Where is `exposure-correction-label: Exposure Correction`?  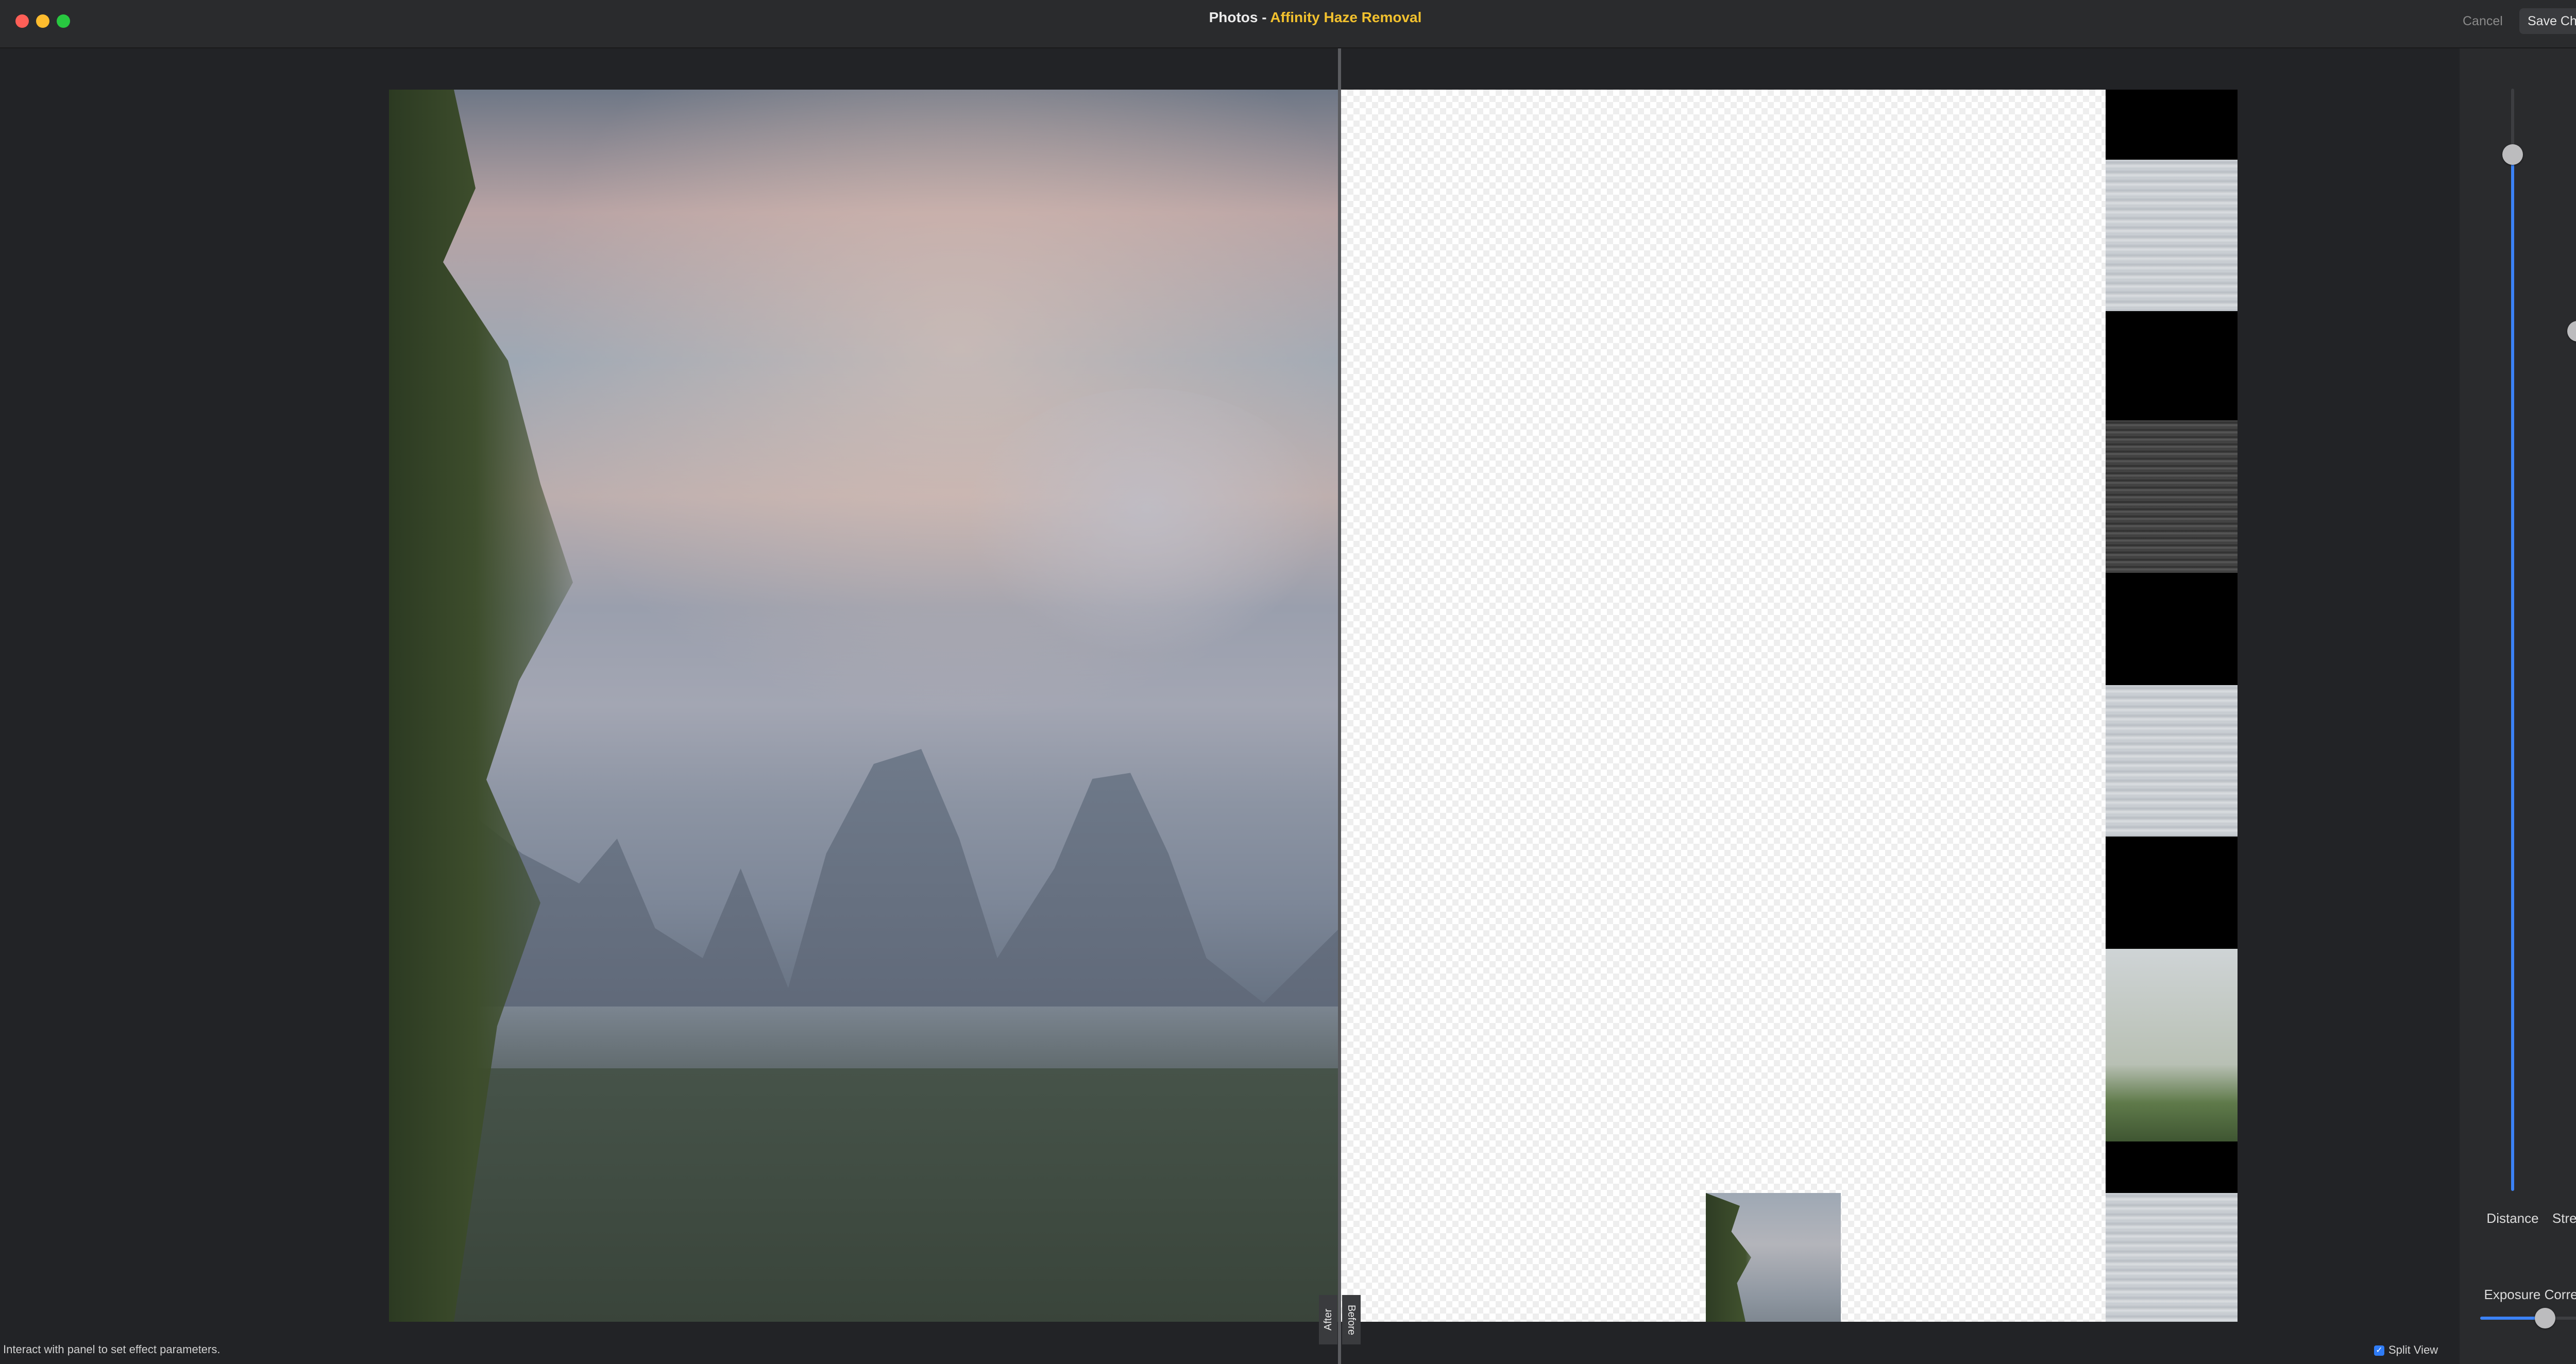 exposure-correction-label: Exposure Correction is located at coordinates (2530, 1294).